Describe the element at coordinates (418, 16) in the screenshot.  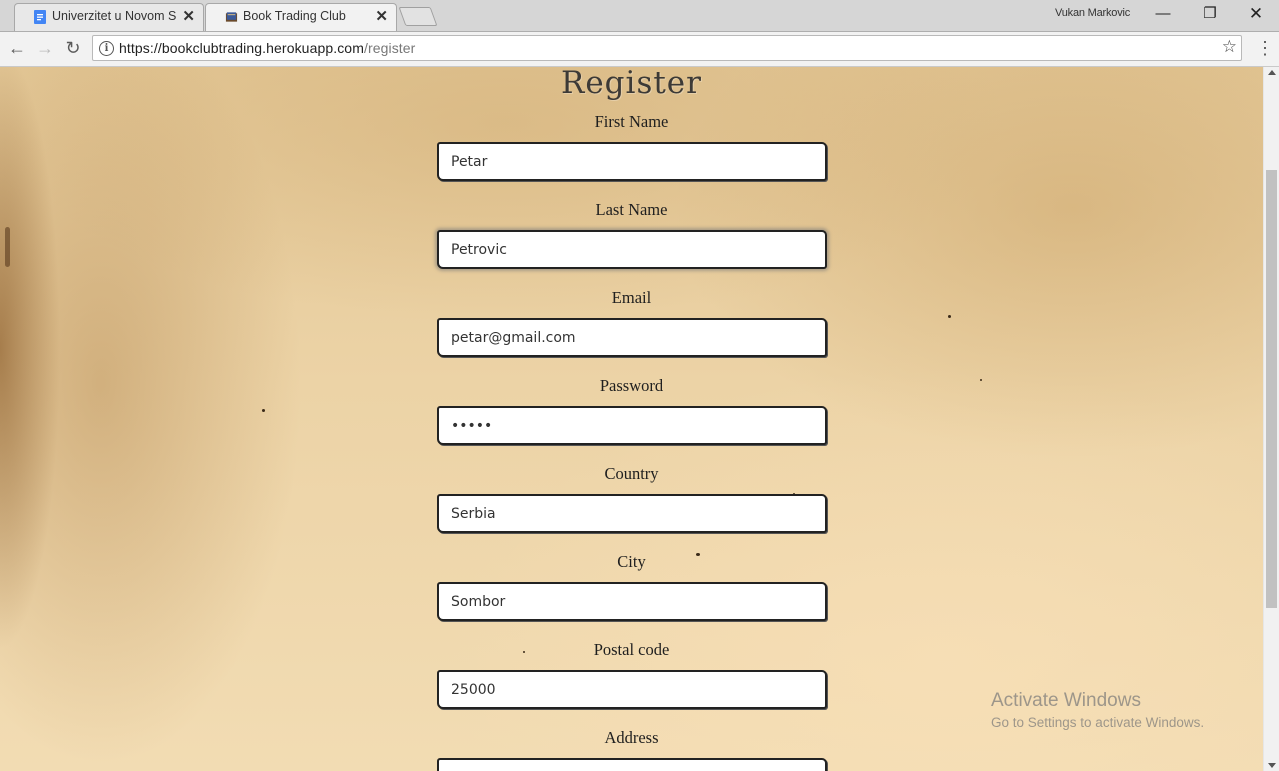
I see `new-tab-button` at that location.